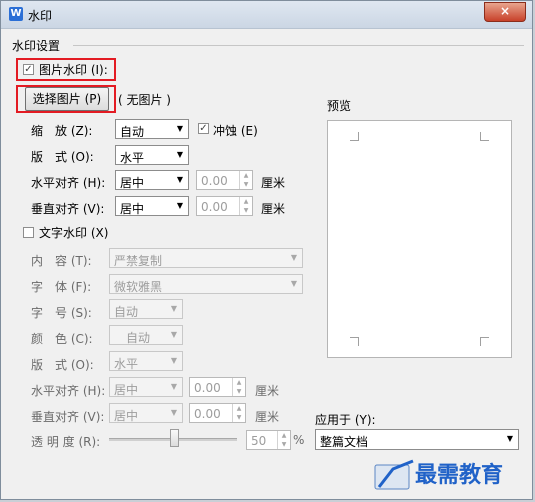 The width and height of the screenshot is (535, 502). Describe the element at coordinates (235, 131) in the screenshot. I see `washout-label: 冲蚀 (E)` at that location.